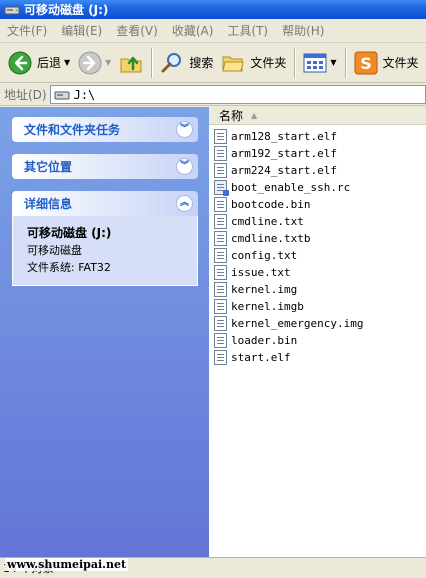 Image resolution: width=426 pixels, height=578 pixels. What do you see at coordinates (72, 130) in the screenshot?
I see `panel-title: 文件和文件夹任务` at bounding box center [72, 130].